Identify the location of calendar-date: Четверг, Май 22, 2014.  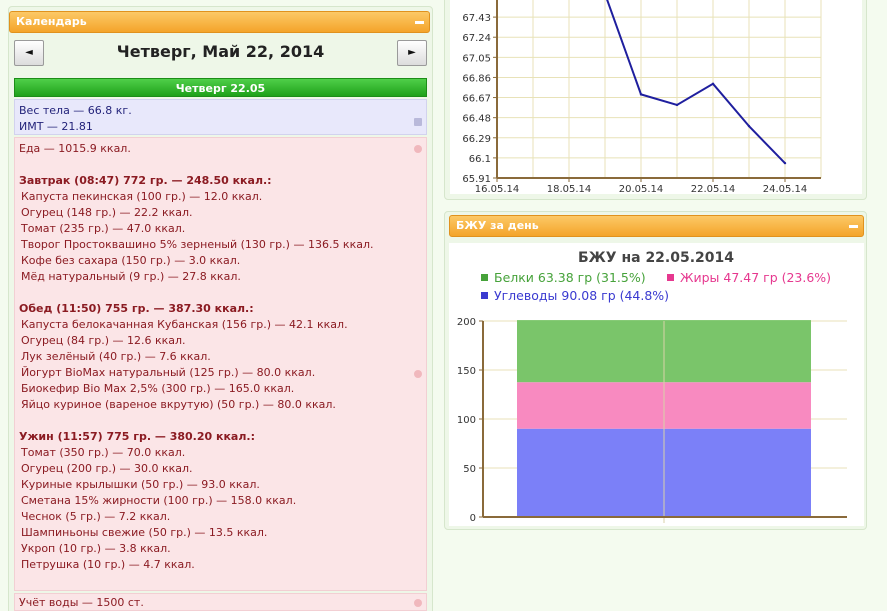
(220, 51).